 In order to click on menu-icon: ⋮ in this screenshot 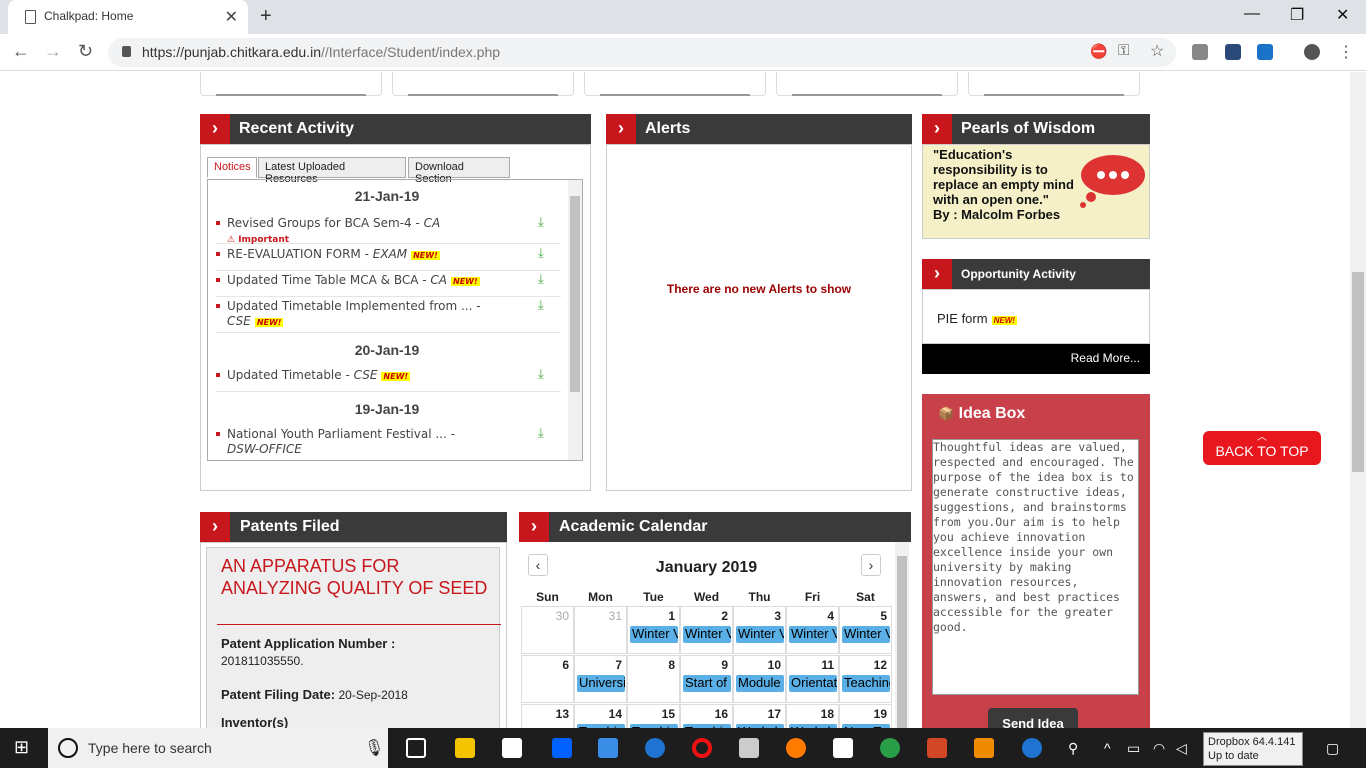, I will do `click(1346, 52)`.